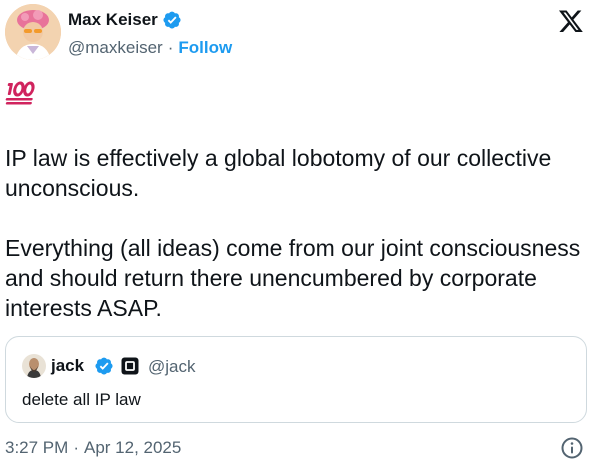 This screenshot has height=470, width=592. I want to click on hundred-points-emoji: 💯, so click(20, 93).